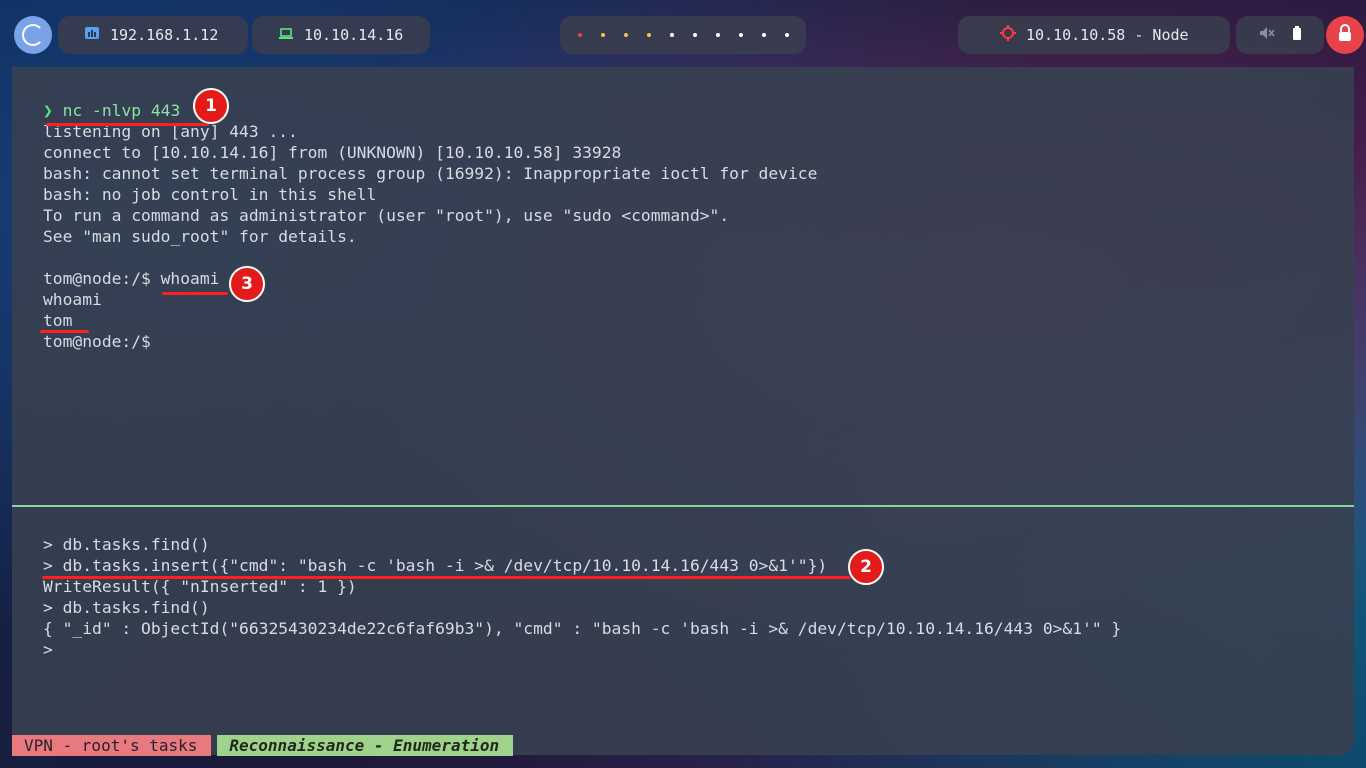 This screenshot has height=768, width=1366. Describe the element at coordinates (131, 278) in the screenshot. I see `shell-prompt-whoami: tom@node:/$ whoami` at that location.